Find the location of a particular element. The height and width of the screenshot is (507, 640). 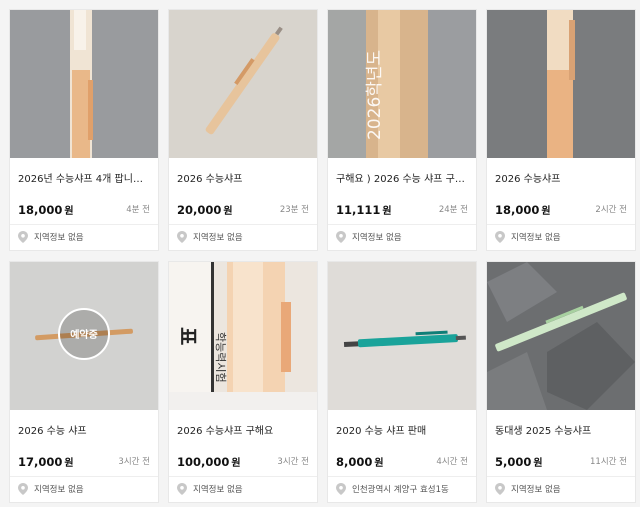

barrel-print: 2026학년도 is located at coordinates (375, 95).